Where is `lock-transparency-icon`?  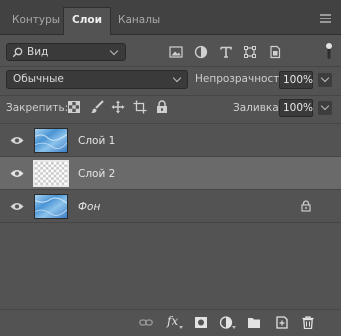
lock-transparency-icon is located at coordinates (74, 107).